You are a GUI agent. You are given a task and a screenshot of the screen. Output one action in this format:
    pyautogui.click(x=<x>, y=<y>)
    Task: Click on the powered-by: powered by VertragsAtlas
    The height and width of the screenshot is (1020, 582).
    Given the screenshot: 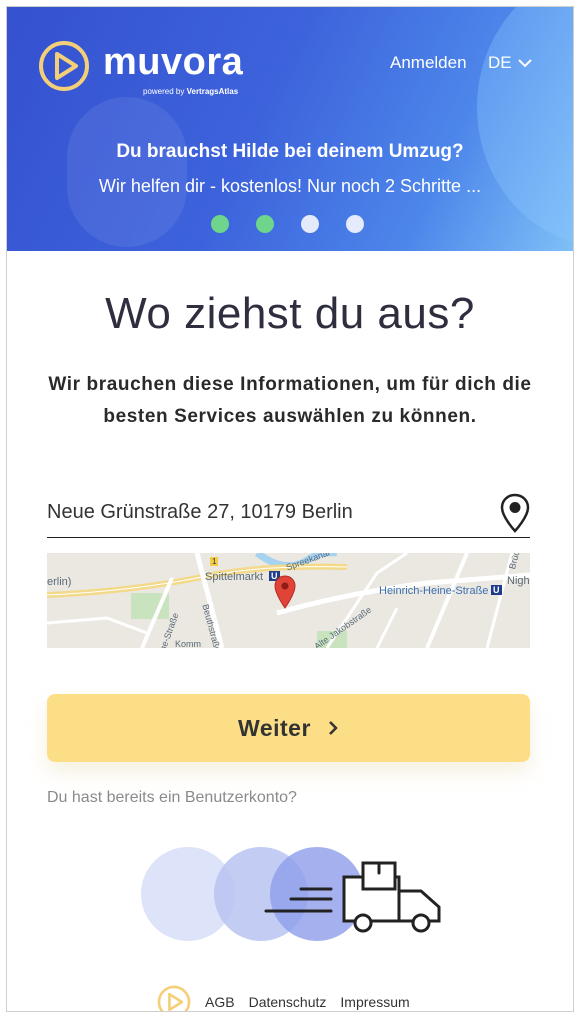 What is the action you would take?
    pyautogui.click(x=190, y=91)
    